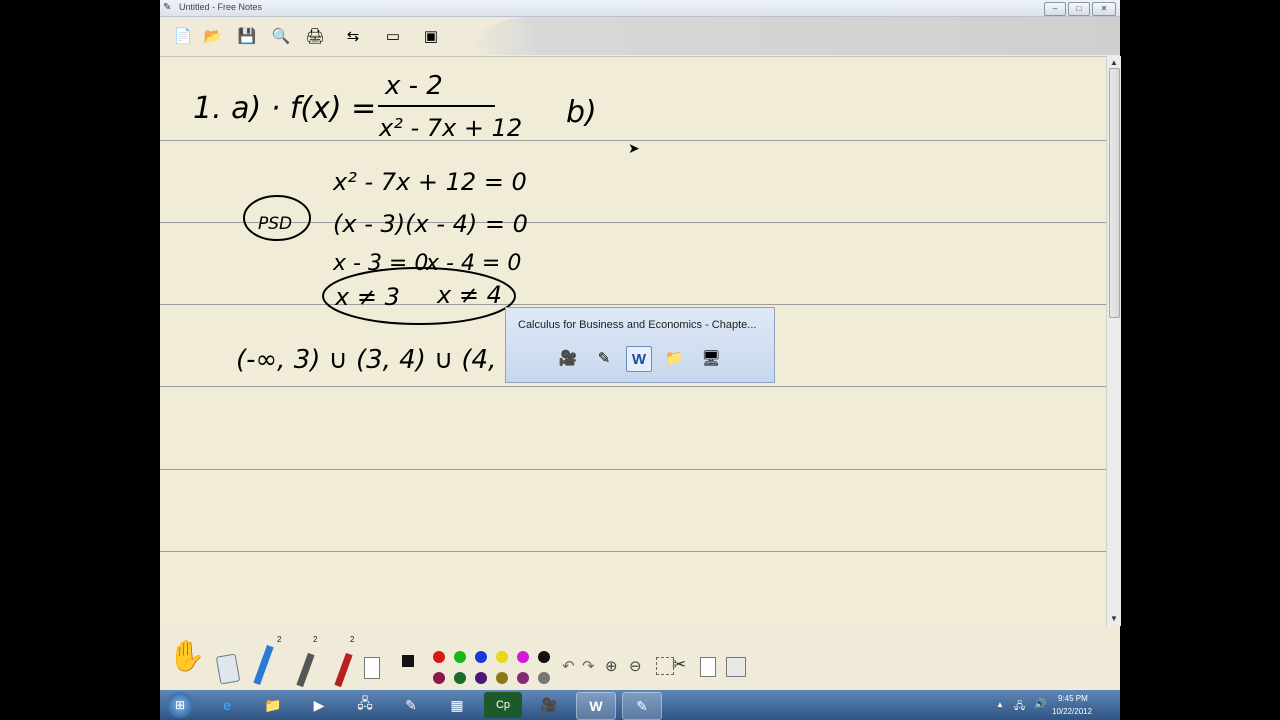  What do you see at coordinates (372, 668) in the screenshot?
I see `line-style-icon` at bounding box center [372, 668].